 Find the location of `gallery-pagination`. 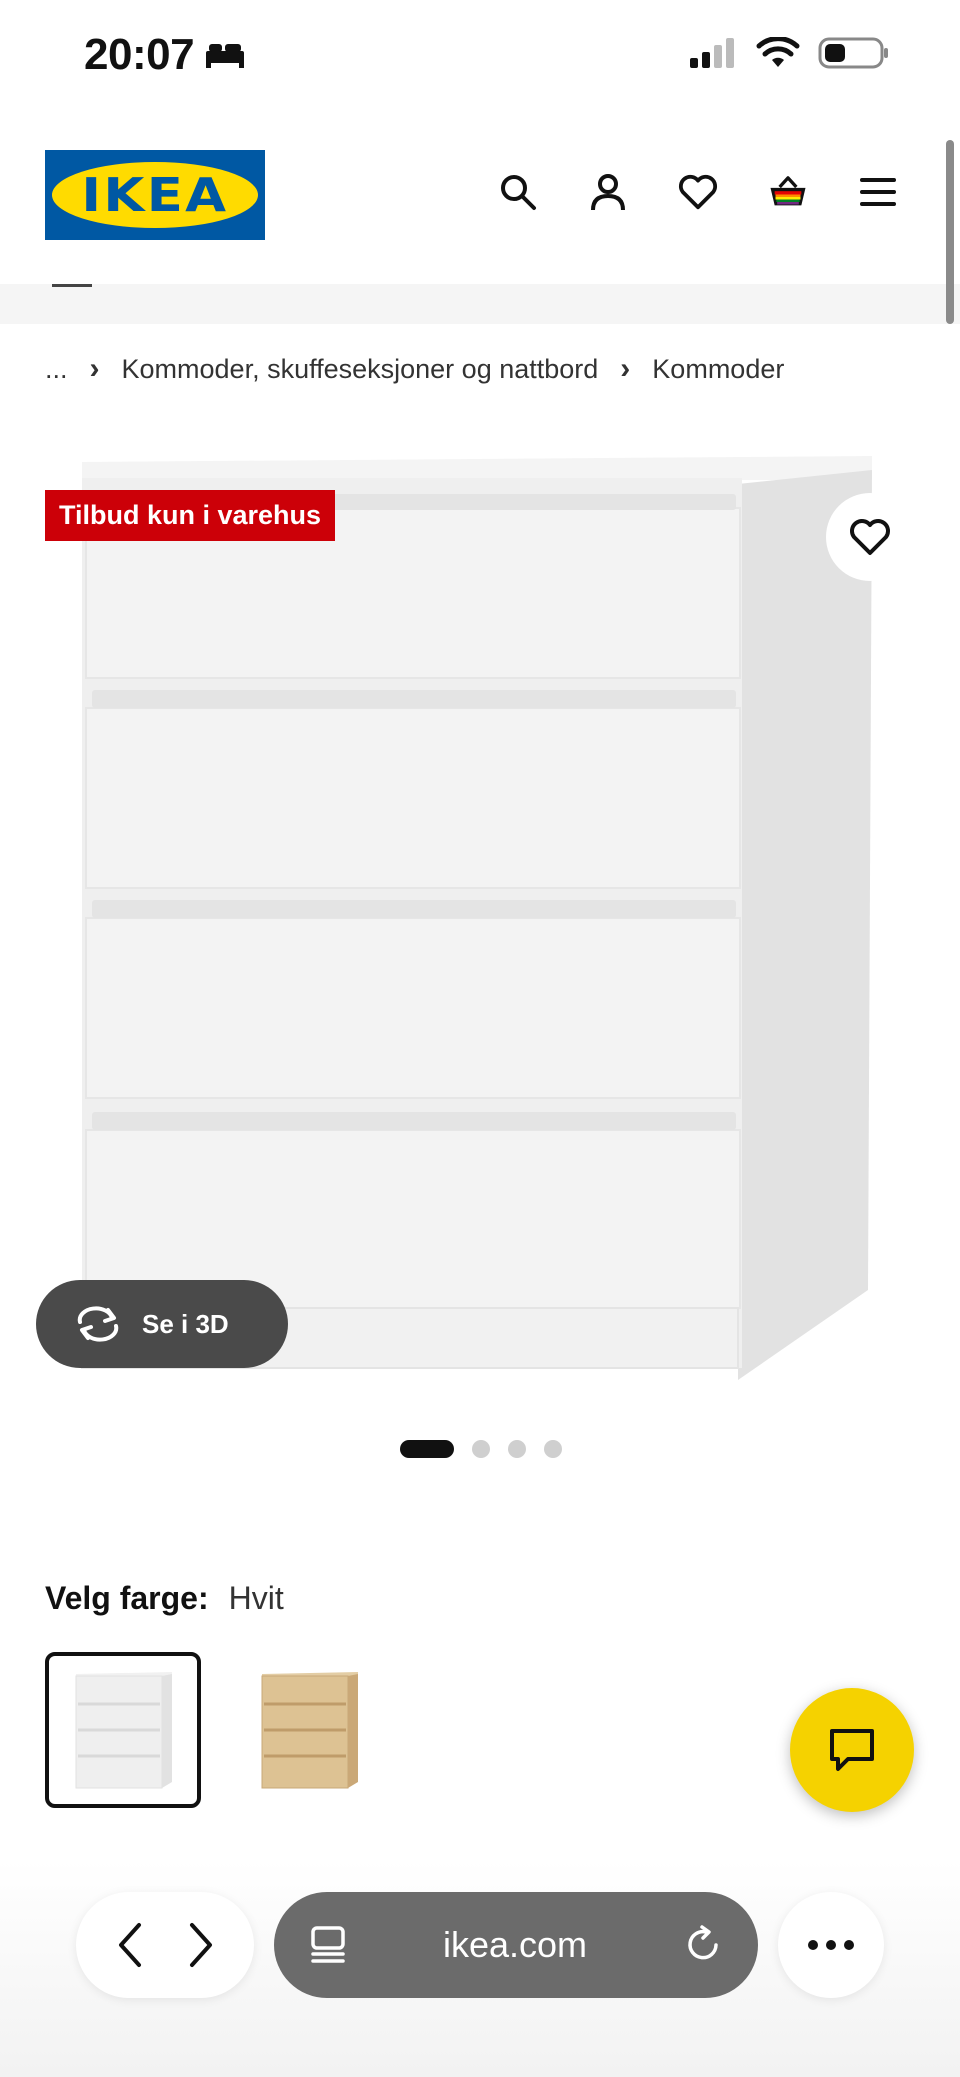

gallery-pagination is located at coordinates (481, 1449).